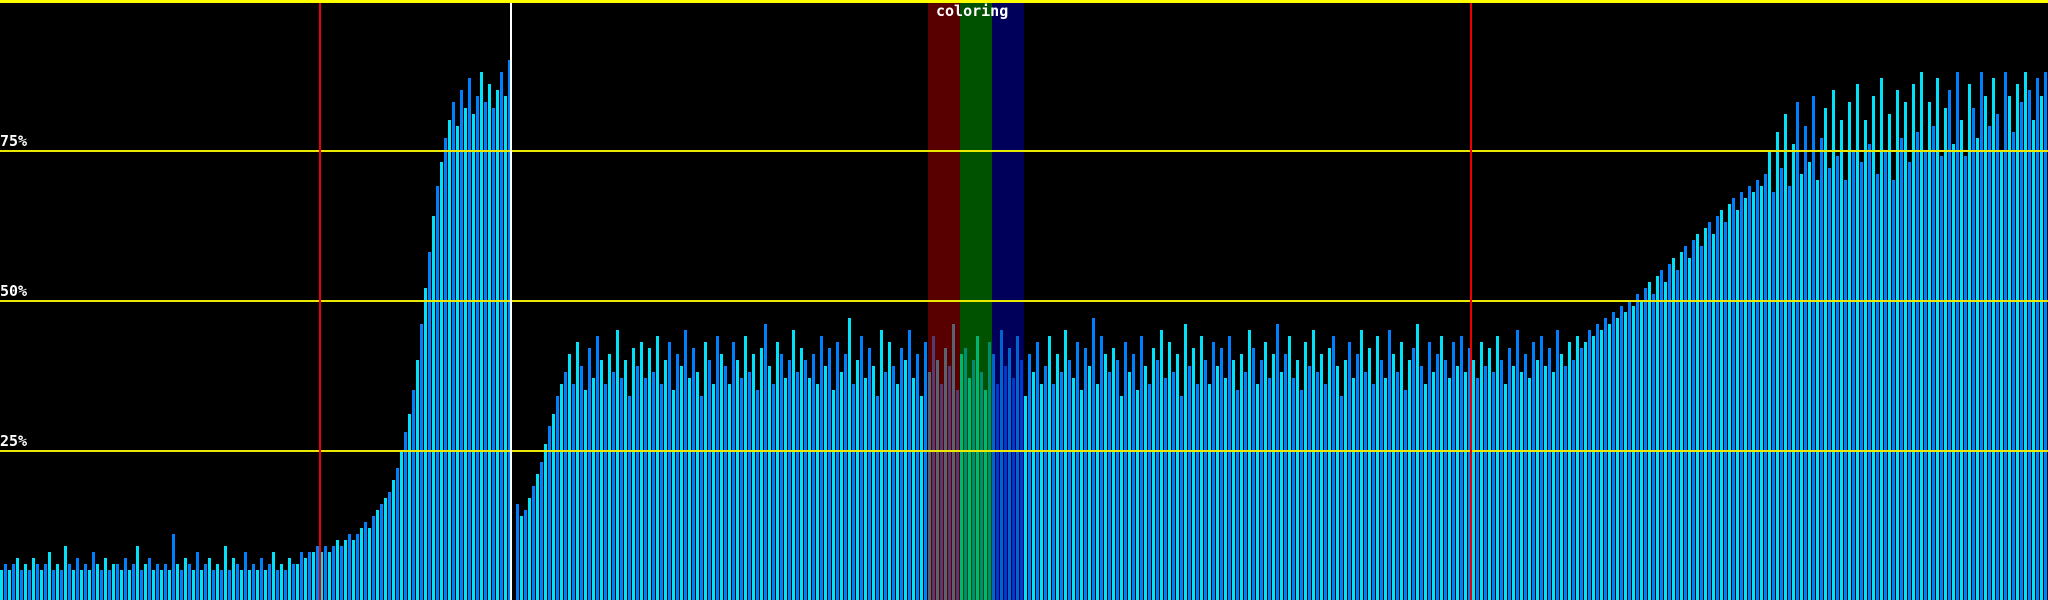  I want to click on axis-label-25: 25%, so click(14, 441).